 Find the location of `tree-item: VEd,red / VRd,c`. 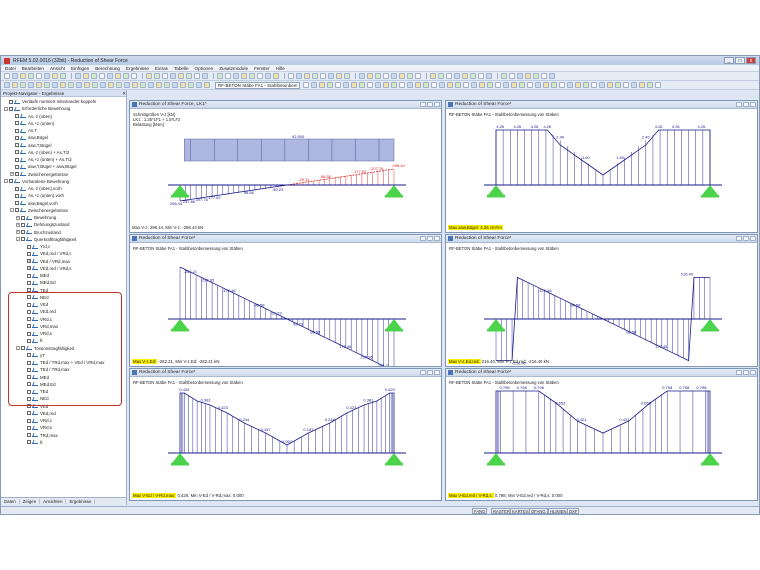

tree-item: VEd,red / VRd,c is located at coordinates (63, 253).